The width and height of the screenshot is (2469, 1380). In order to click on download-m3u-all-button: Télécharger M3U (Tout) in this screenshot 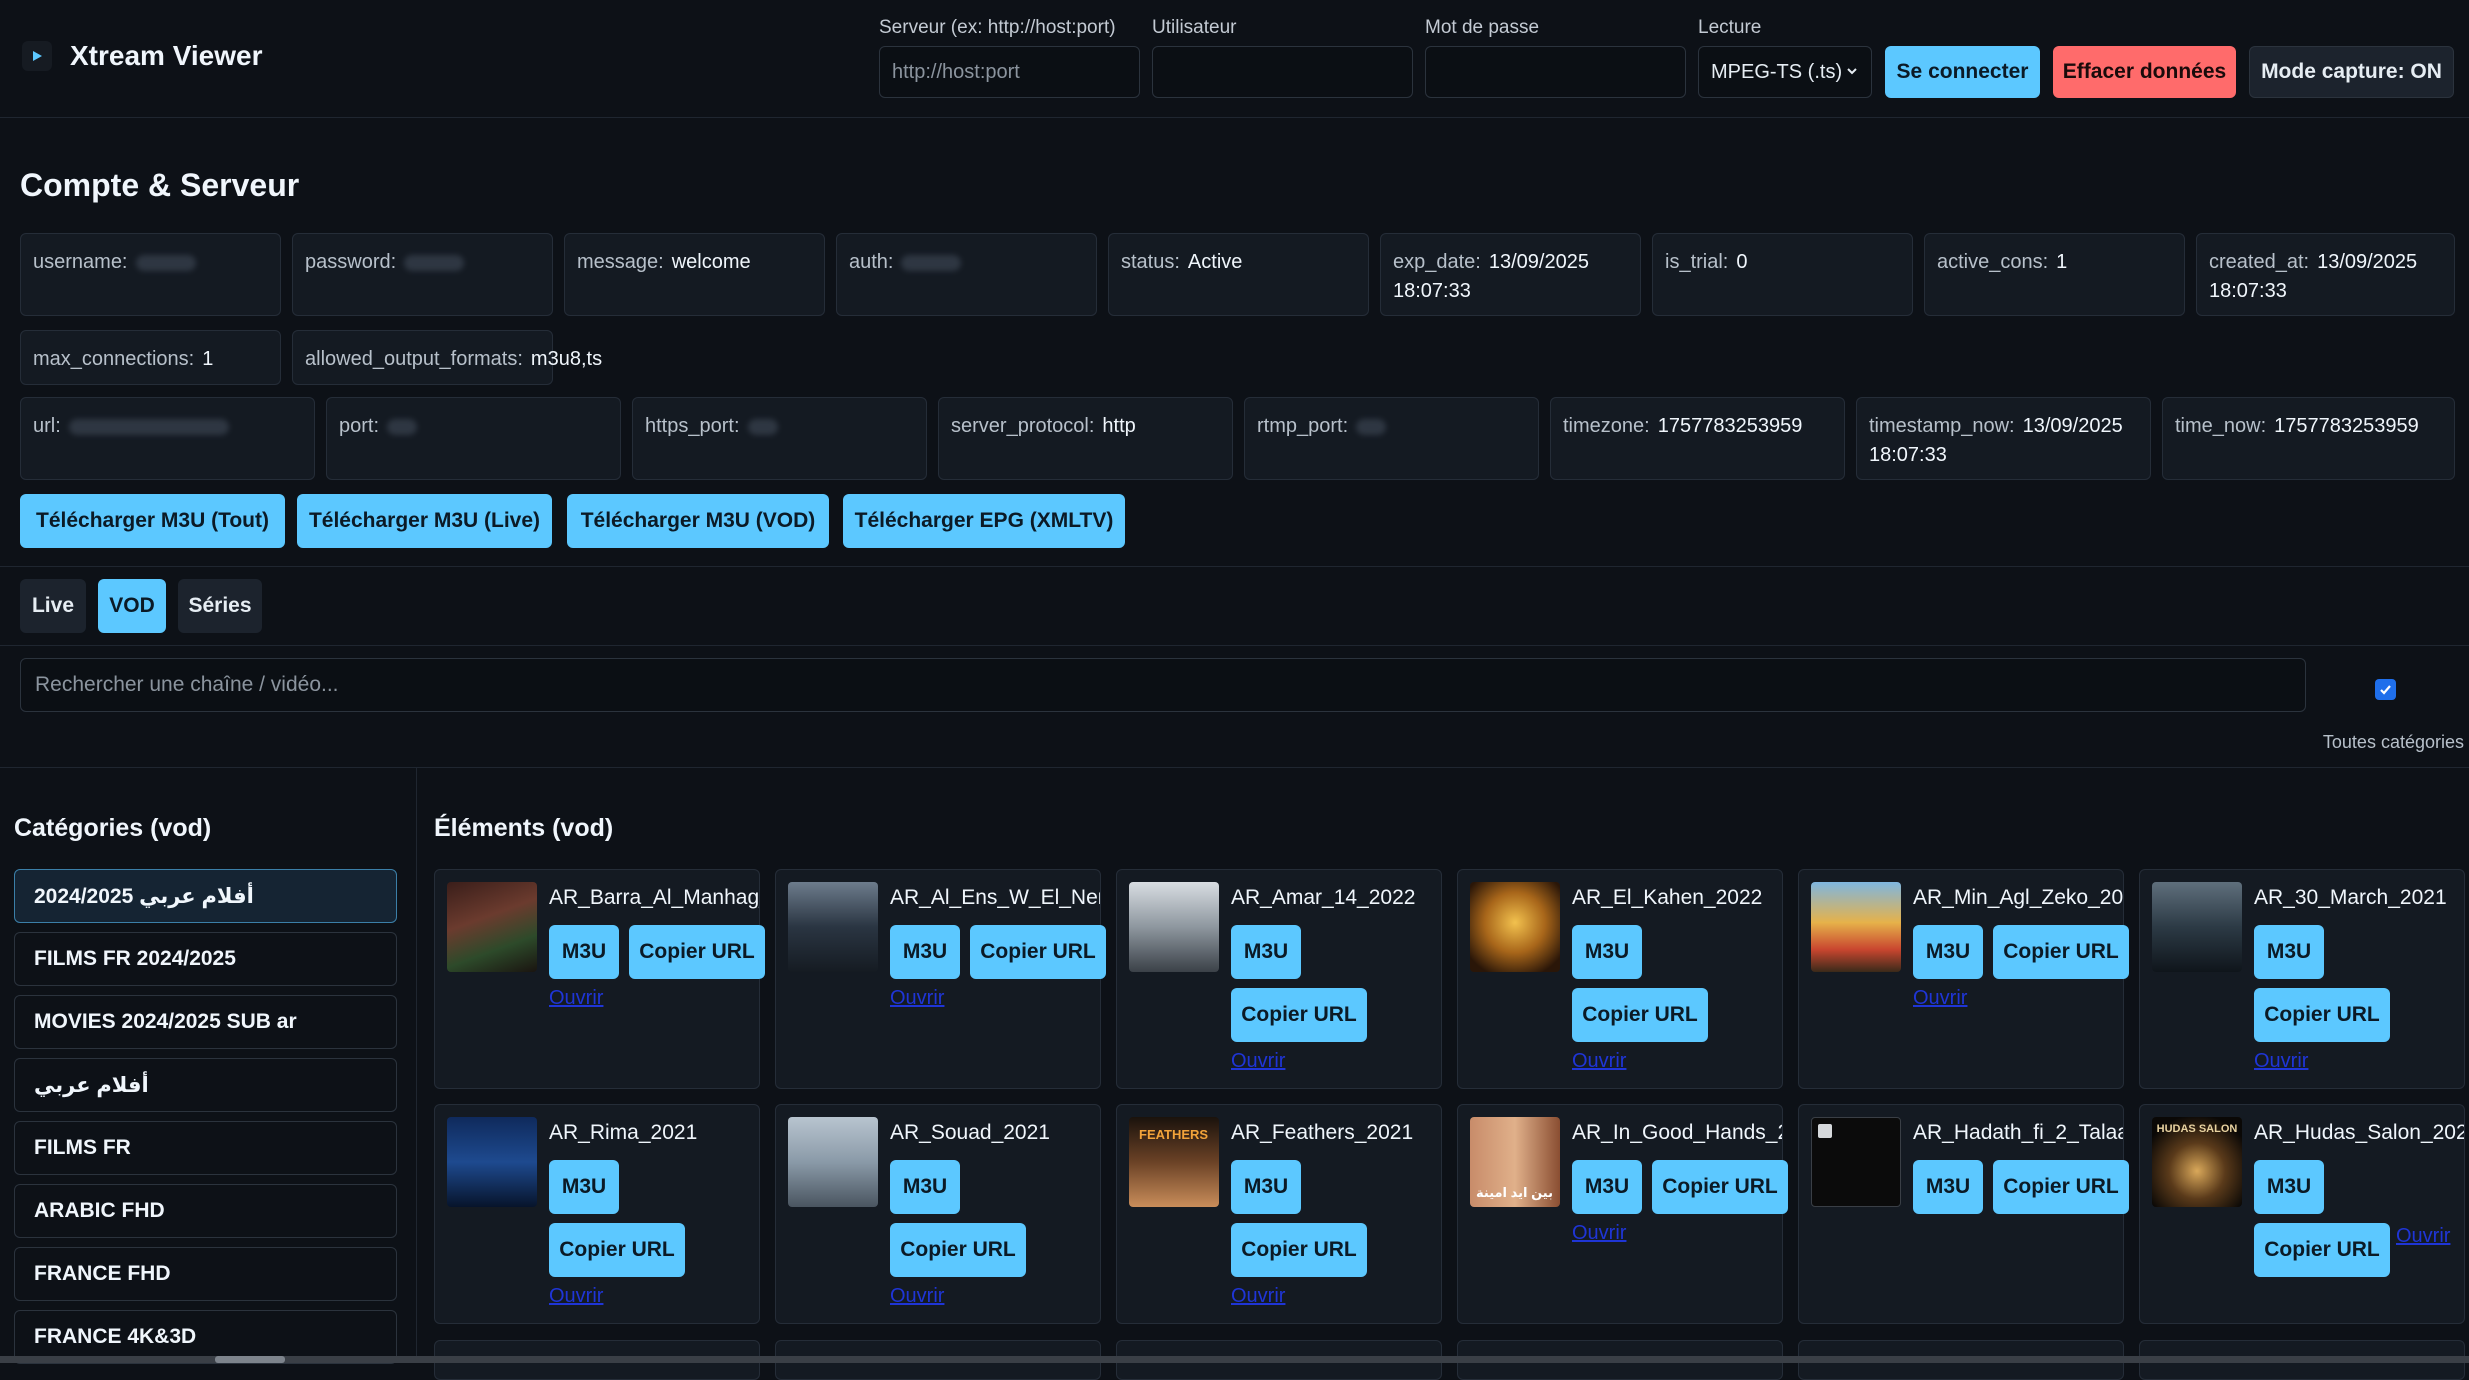, I will do `click(152, 521)`.